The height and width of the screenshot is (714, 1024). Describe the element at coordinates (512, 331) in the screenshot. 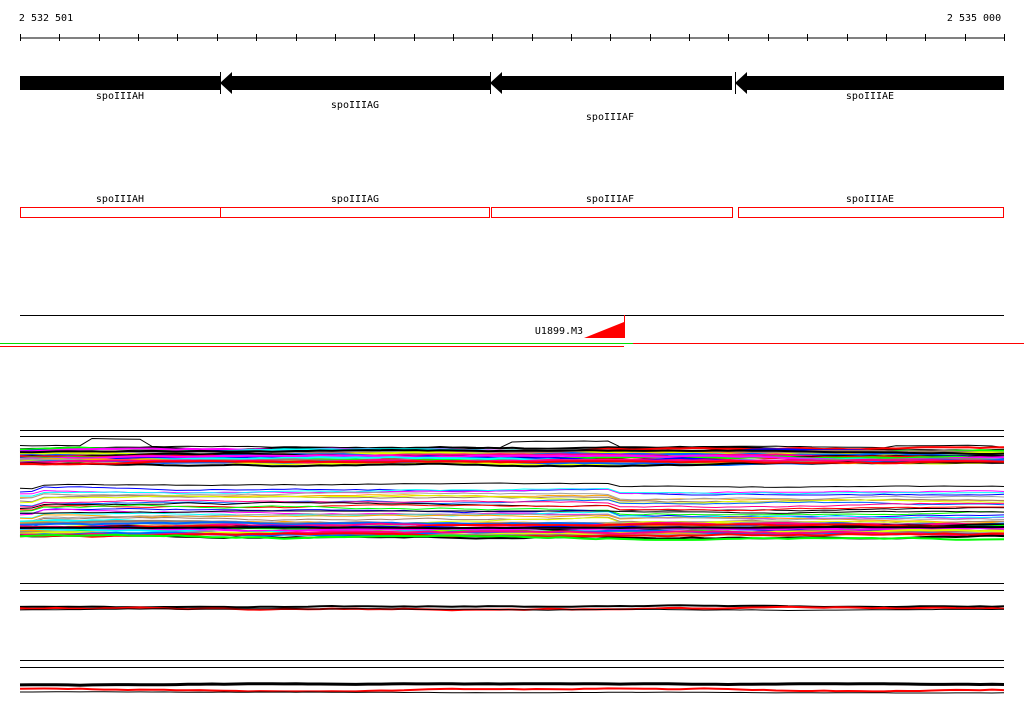

I see `feature-track` at that location.